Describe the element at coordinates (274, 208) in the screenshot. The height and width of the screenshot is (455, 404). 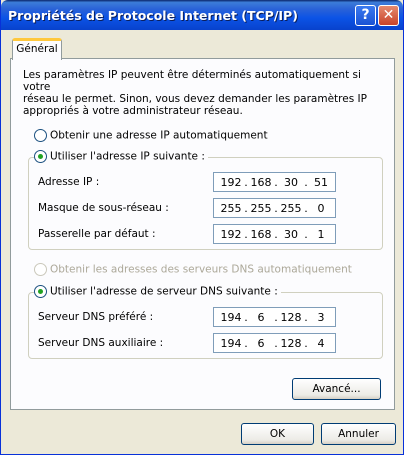
I see `subnet-mask-field: 255. 255. 255. 0` at that location.